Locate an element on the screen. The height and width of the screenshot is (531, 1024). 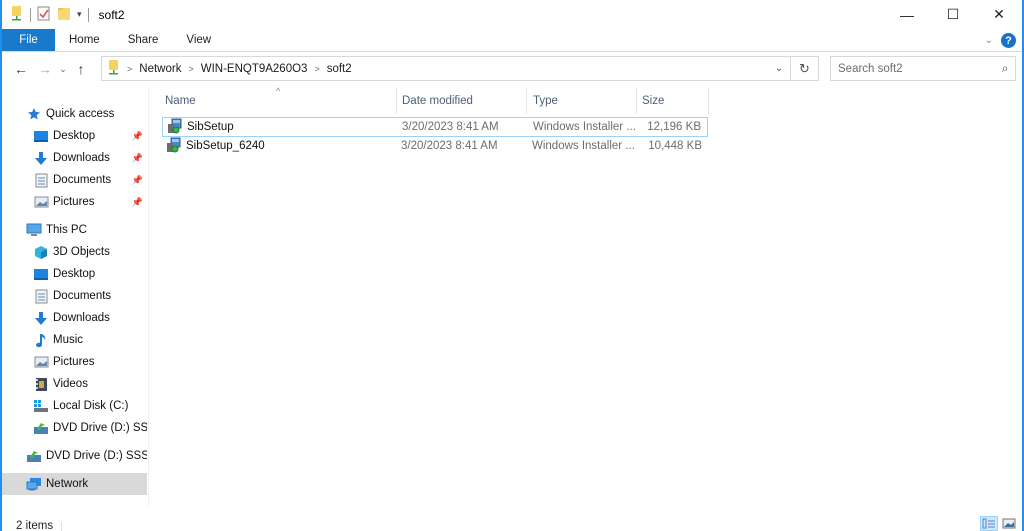
downloads-icon is located at coordinates (41, 318).